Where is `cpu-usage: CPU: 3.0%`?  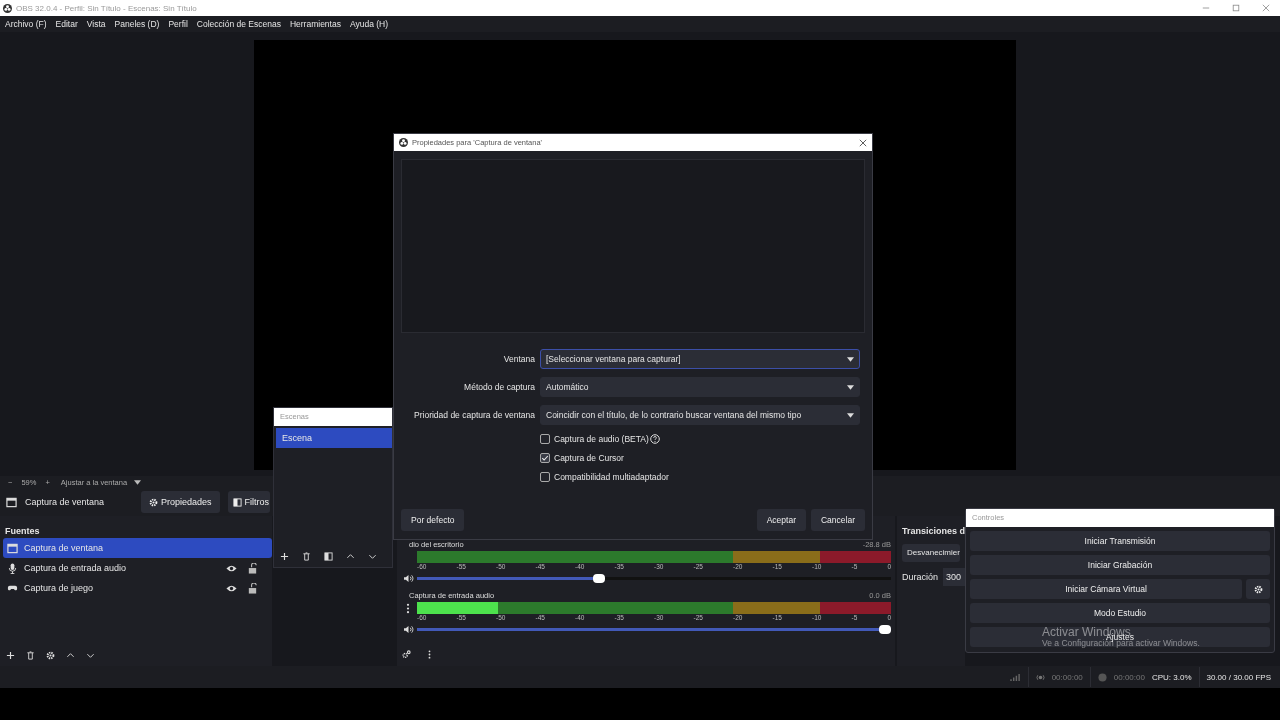 cpu-usage: CPU: 3.0% is located at coordinates (1171, 677).